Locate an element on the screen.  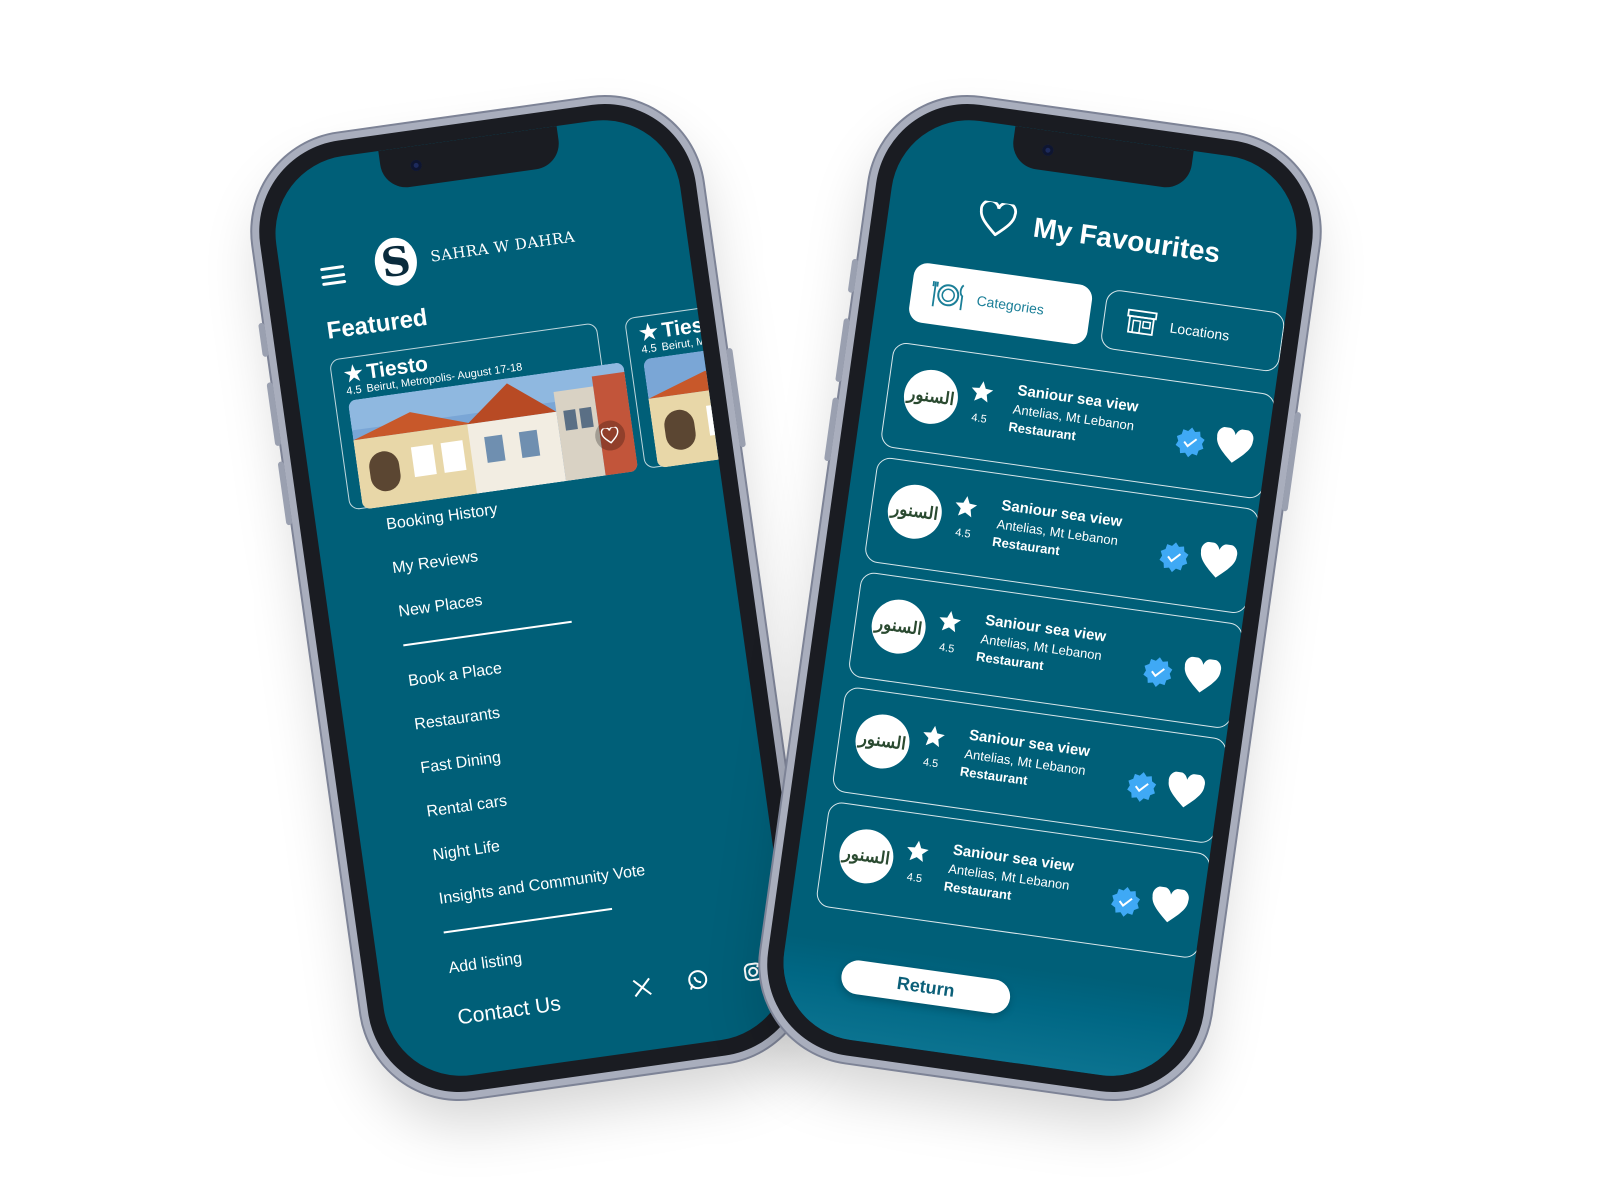
brand-name: SAHRA W DAHRA is located at coordinates (503, 246).